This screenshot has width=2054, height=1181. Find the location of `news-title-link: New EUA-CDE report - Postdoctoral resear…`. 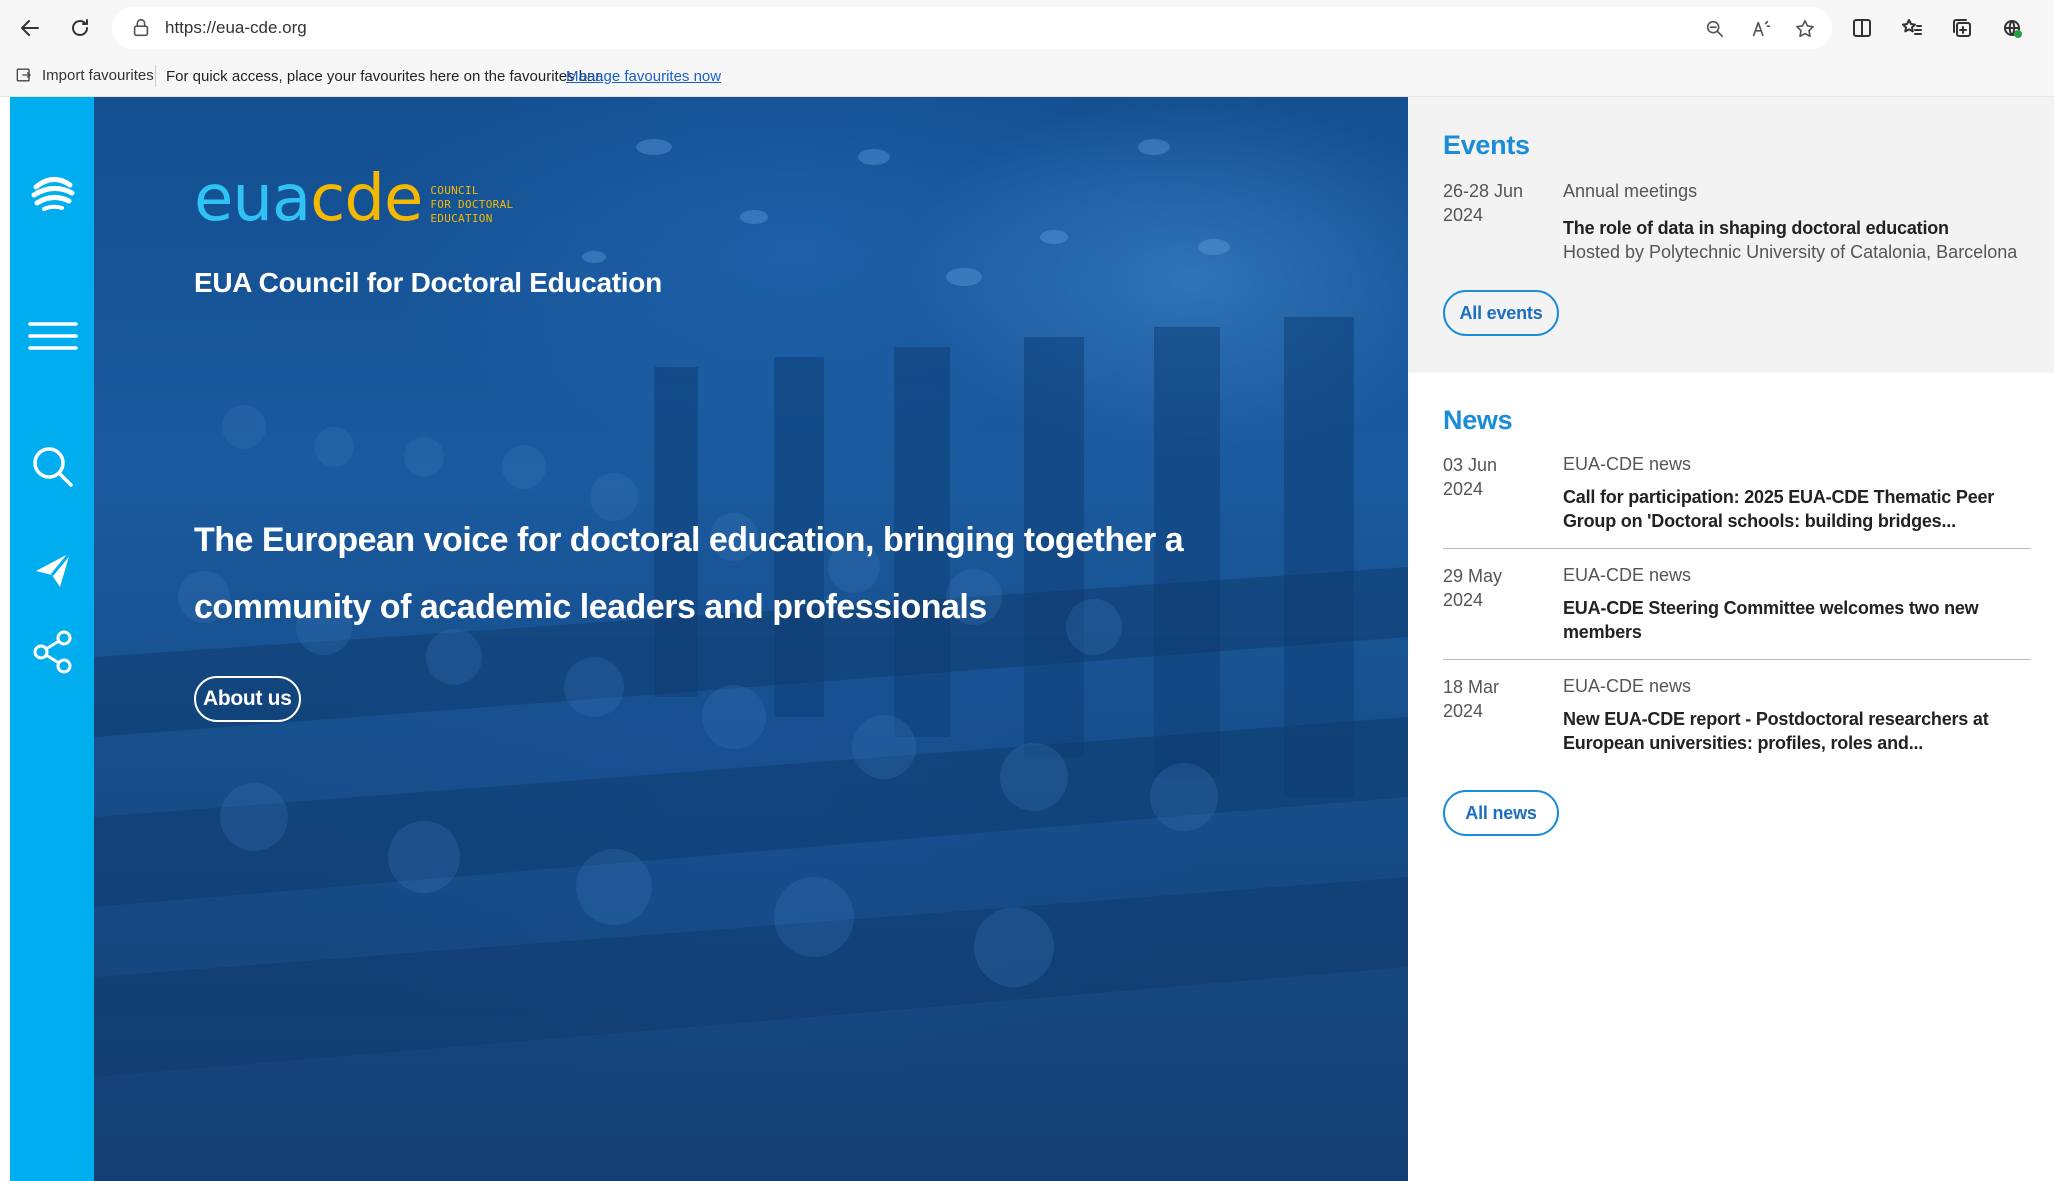

news-title-link: New EUA-CDE report - Postdoctoral resear… is located at coordinates (1793, 731).